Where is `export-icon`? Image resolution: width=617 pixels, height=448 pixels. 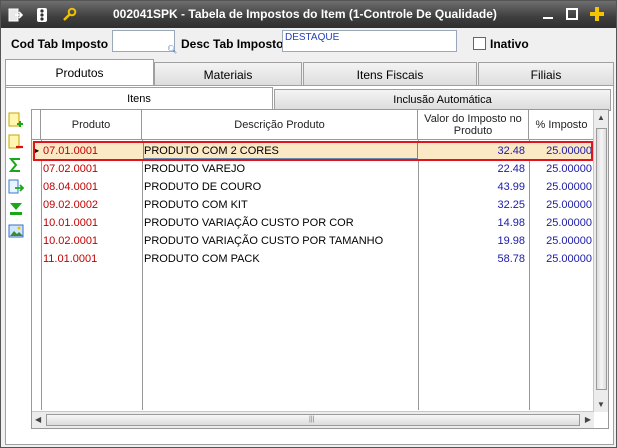
export-icon is located at coordinates (16, 187).